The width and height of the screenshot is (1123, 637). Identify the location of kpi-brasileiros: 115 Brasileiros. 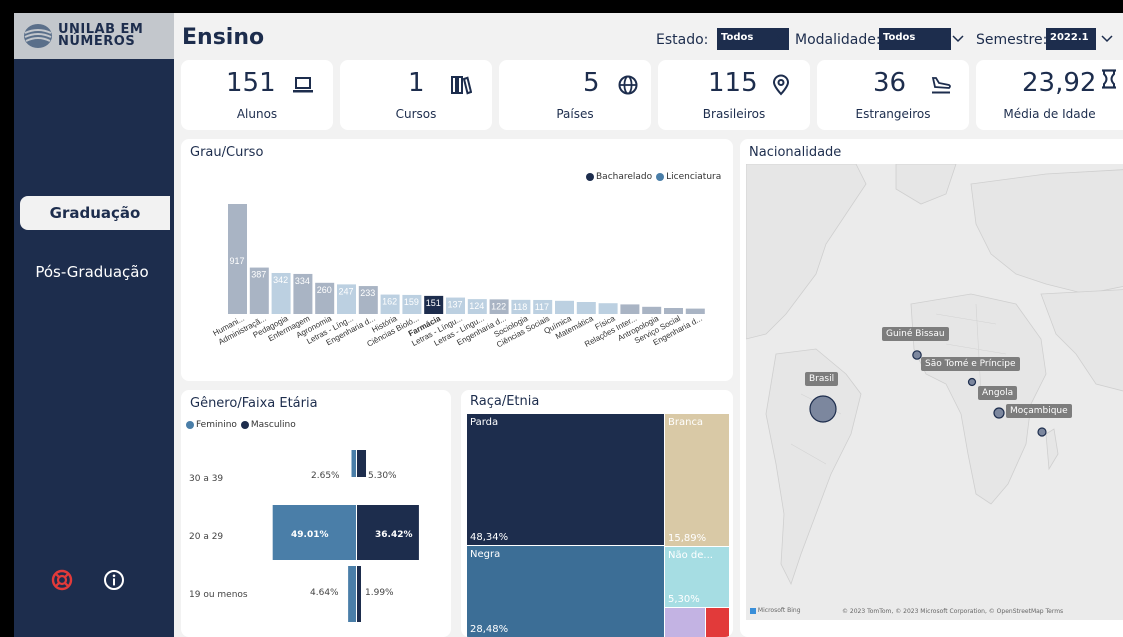
(734, 95).